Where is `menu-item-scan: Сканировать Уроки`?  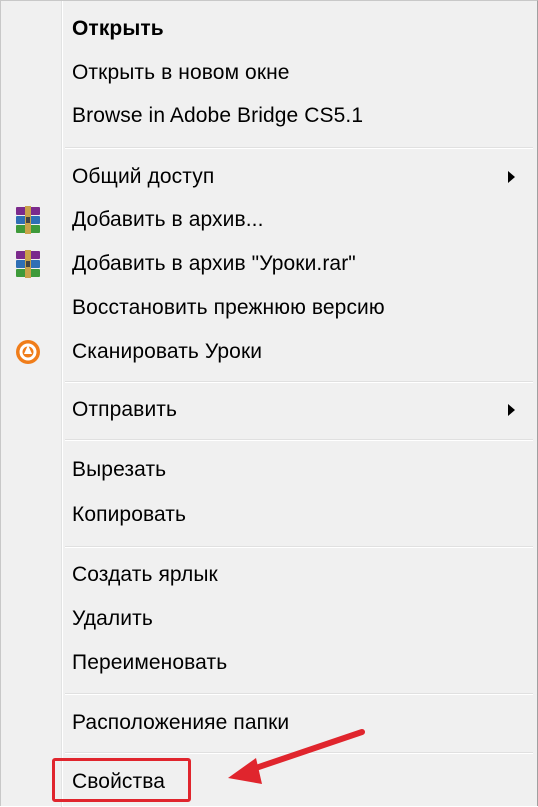
menu-item-scan: Сканировать Уроки is located at coordinates (269, 352).